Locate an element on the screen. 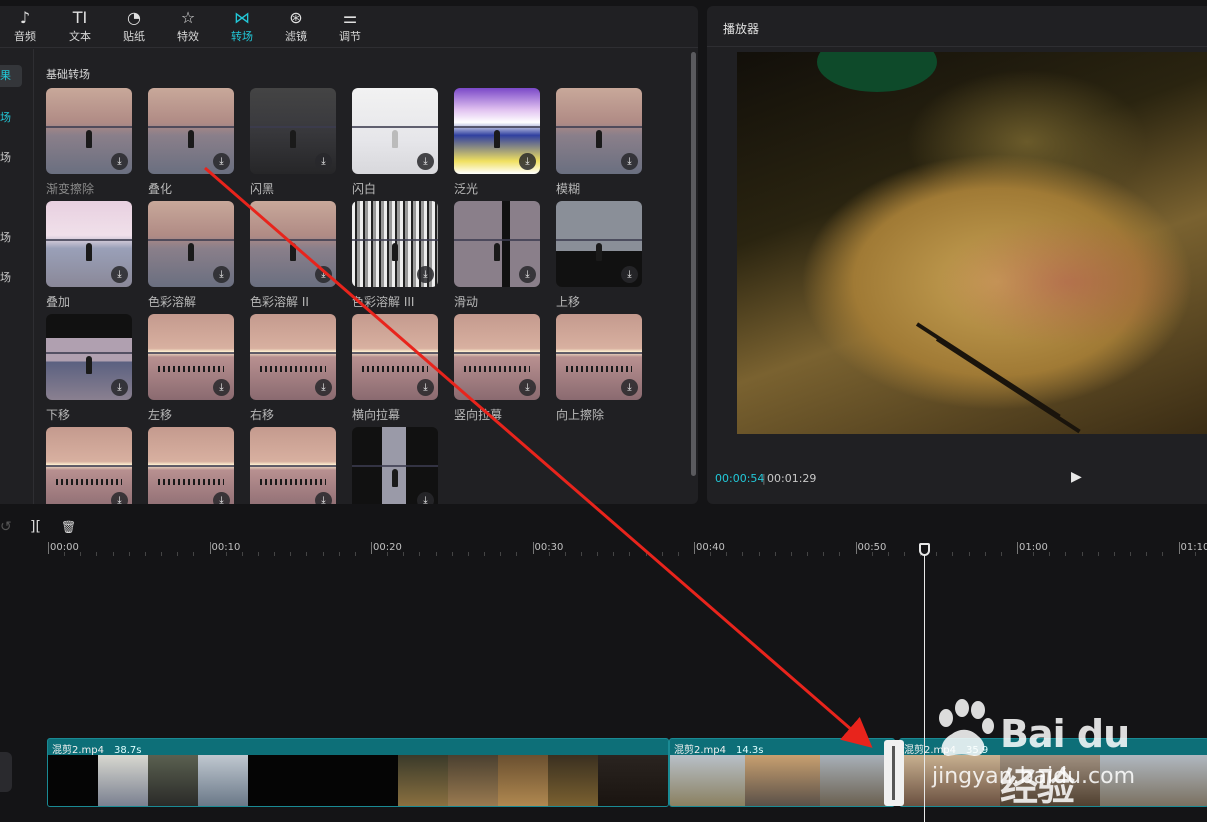  transition-tile: ⤓ 色彩溶解 is located at coordinates (191, 256).